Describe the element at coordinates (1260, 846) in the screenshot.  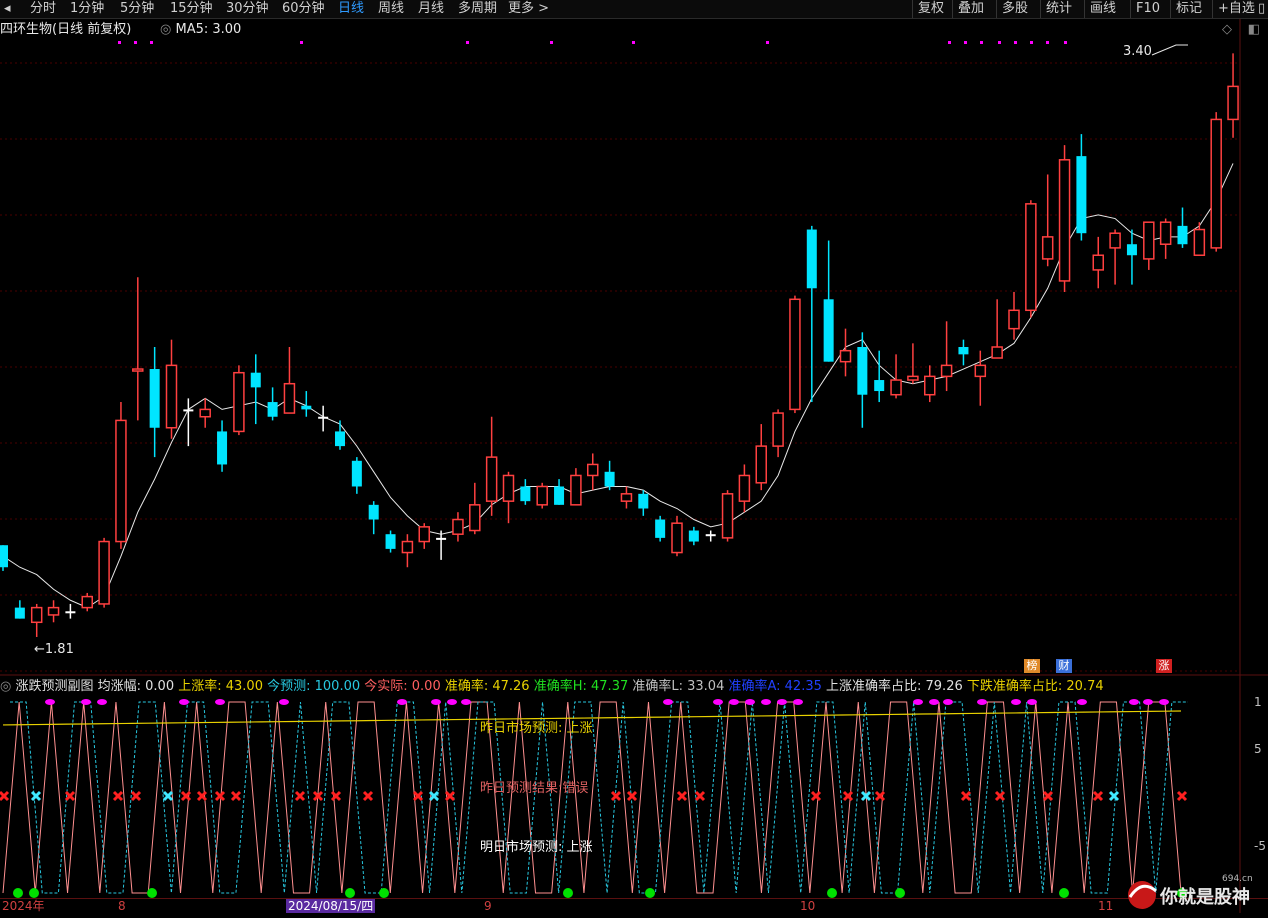
I see `sub-axis-label-2: -5` at that location.